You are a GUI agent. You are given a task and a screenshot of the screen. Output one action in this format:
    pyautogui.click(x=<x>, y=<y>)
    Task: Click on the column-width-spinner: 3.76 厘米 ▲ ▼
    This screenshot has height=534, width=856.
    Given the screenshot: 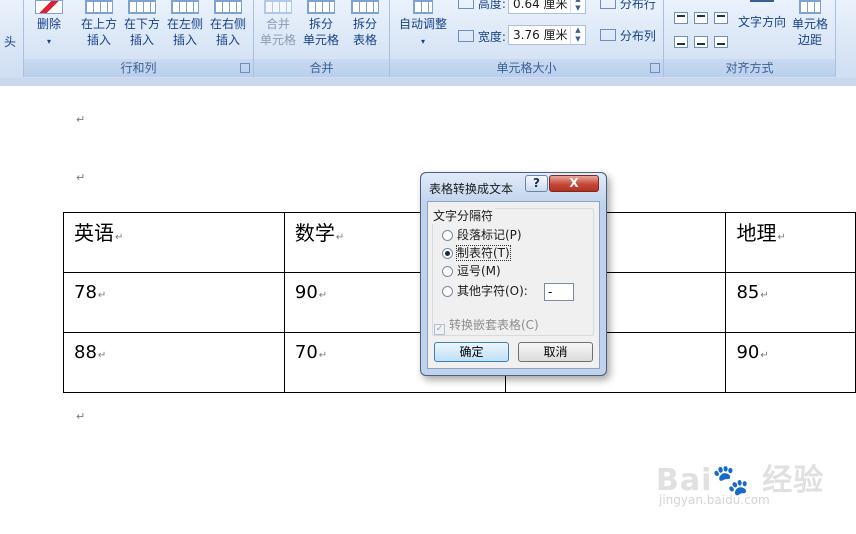 What is the action you would take?
    pyautogui.click(x=547, y=35)
    